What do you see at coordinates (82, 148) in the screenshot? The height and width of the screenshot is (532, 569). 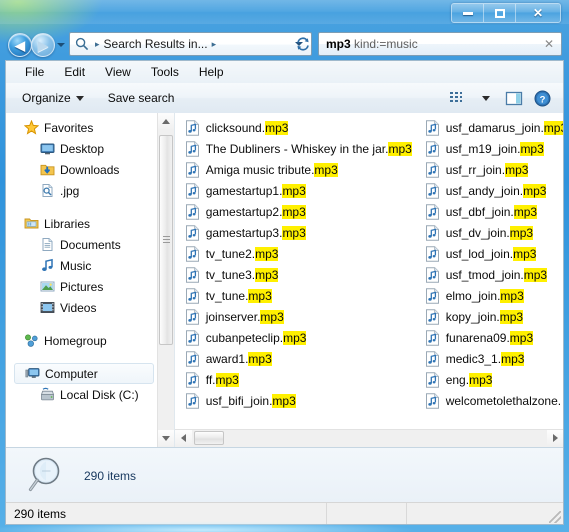 I see `sidebar-item-desktop: Desktop` at bounding box center [82, 148].